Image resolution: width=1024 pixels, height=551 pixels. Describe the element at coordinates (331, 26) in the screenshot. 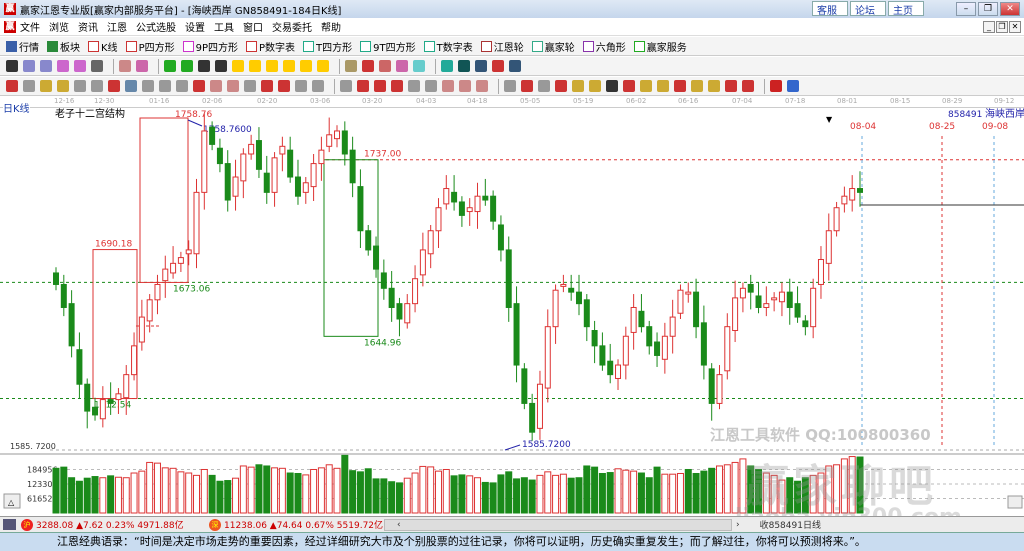

I see `menu-item-9: 帮助` at that location.